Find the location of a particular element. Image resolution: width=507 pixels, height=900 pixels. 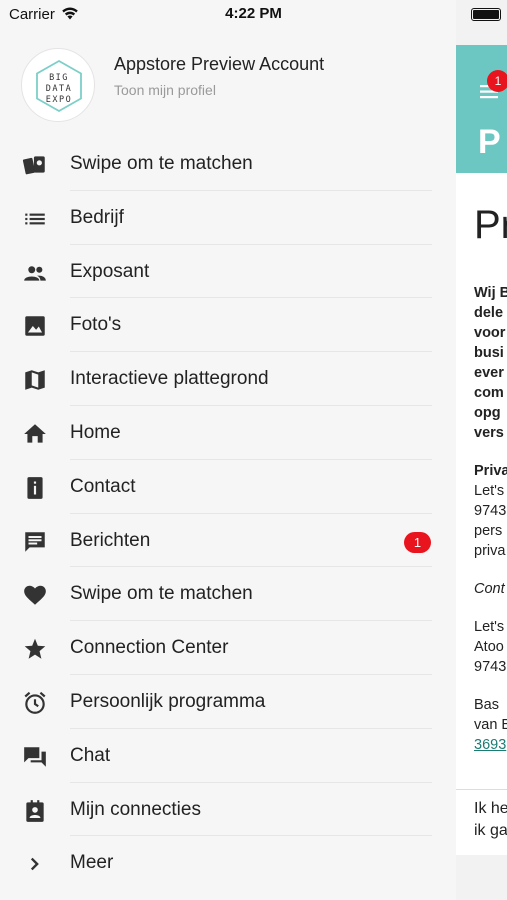

menu-item-connecties: Mijn connecties is located at coordinates (228, 810).